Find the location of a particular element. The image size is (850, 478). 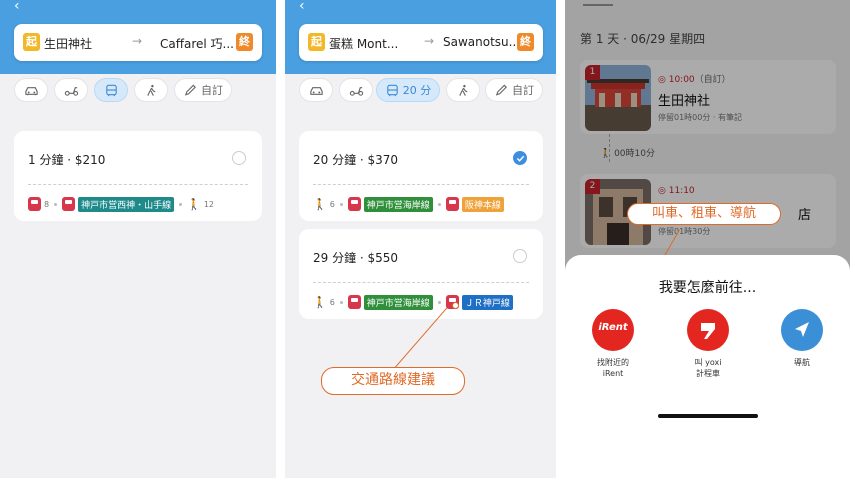

transport-mode-tabs: 20 分 自訂 is located at coordinates (420, 90).